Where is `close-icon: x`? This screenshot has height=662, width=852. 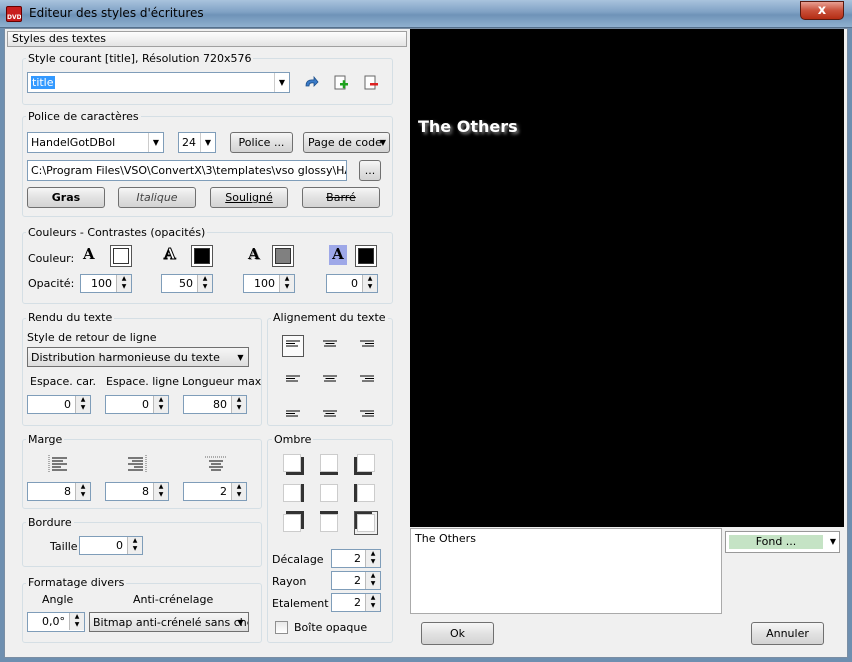 close-icon: x is located at coordinates (822, 10).